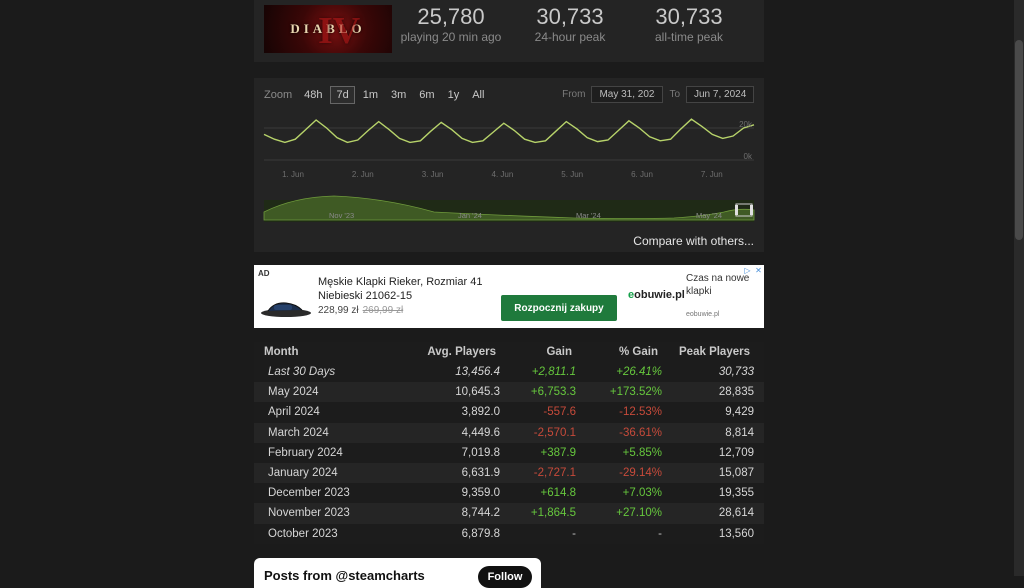  Describe the element at coordinates (309, 493) in the screenshot. I see `month-cell: December 2023` at that location.